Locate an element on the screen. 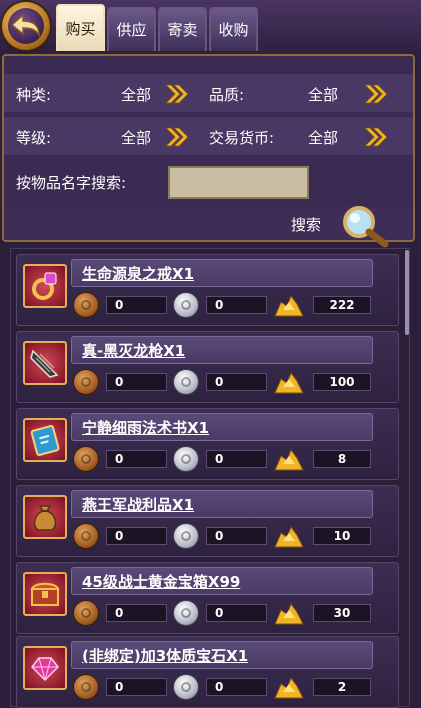 This screenshot has height=708, width=421. back-button is located at coordinates (26, 26).